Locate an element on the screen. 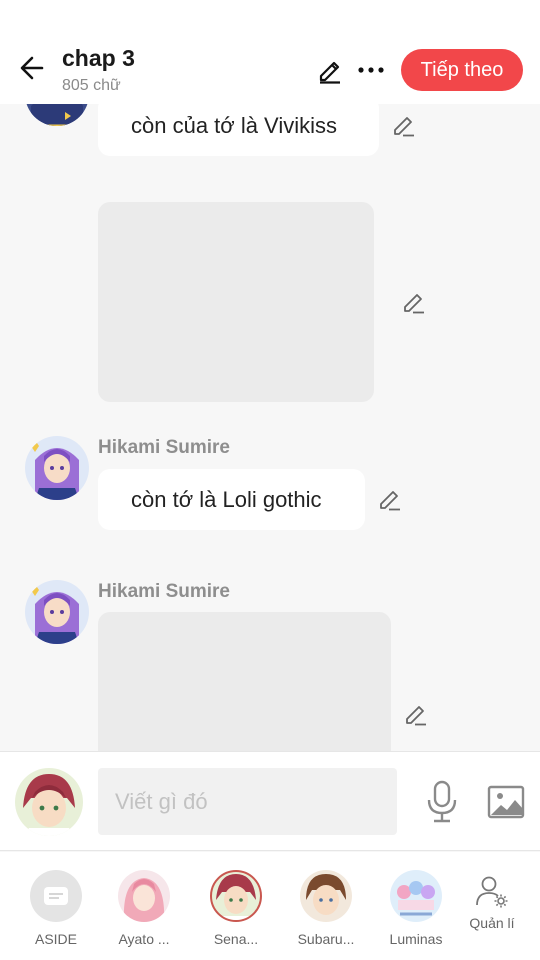  edit-chapter-button is located at coordinates (330, 70).